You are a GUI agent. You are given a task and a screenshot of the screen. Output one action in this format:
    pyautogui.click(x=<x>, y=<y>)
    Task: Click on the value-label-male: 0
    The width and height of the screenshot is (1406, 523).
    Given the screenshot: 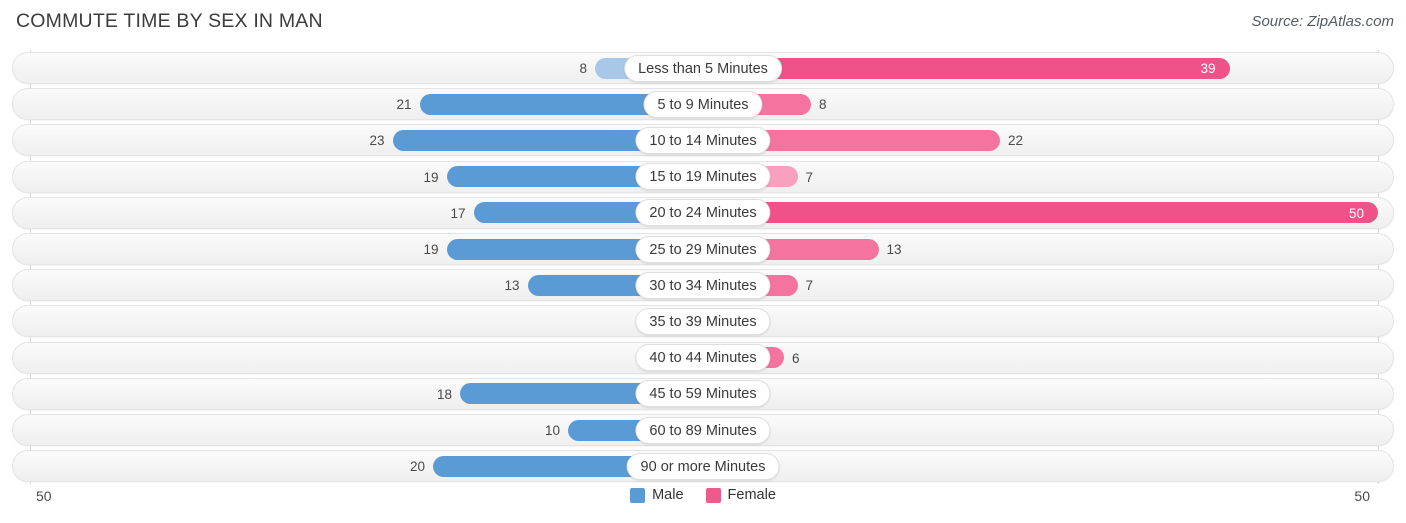 What is the action you would take?
    pyautogui.click(x=323, y=358)
    